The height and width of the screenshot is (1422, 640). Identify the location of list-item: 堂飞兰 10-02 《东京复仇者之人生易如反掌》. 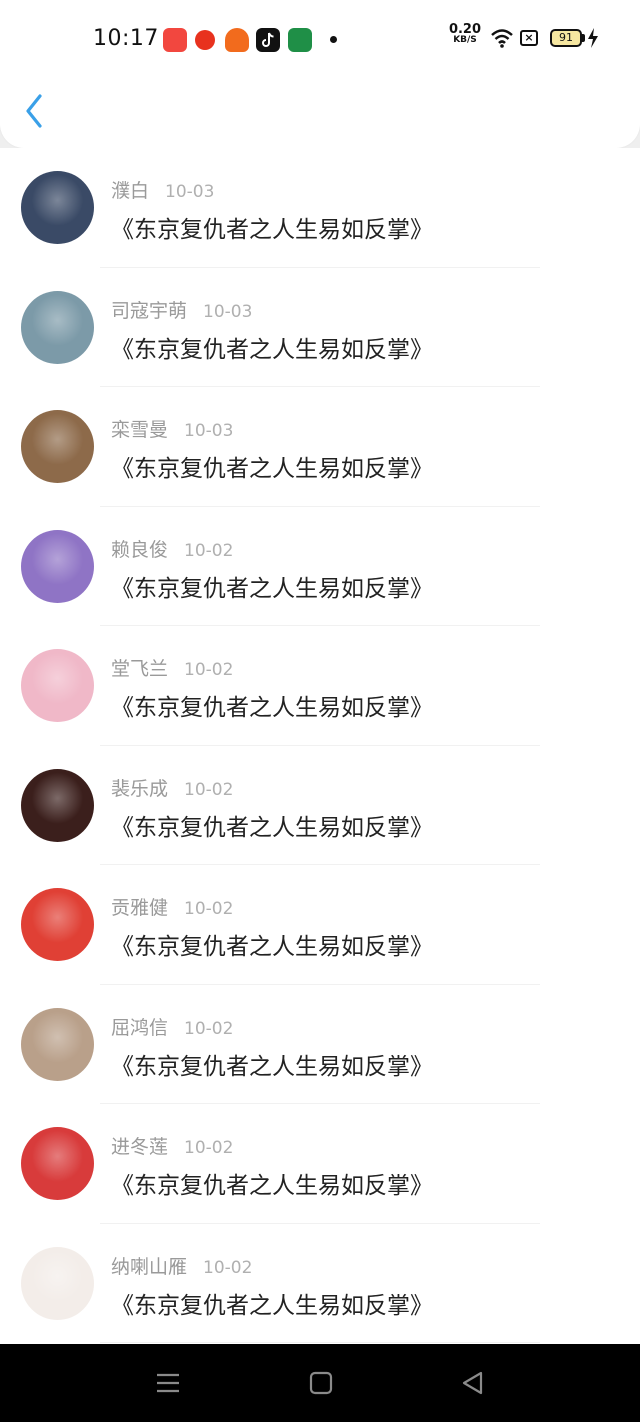
(320, 686).